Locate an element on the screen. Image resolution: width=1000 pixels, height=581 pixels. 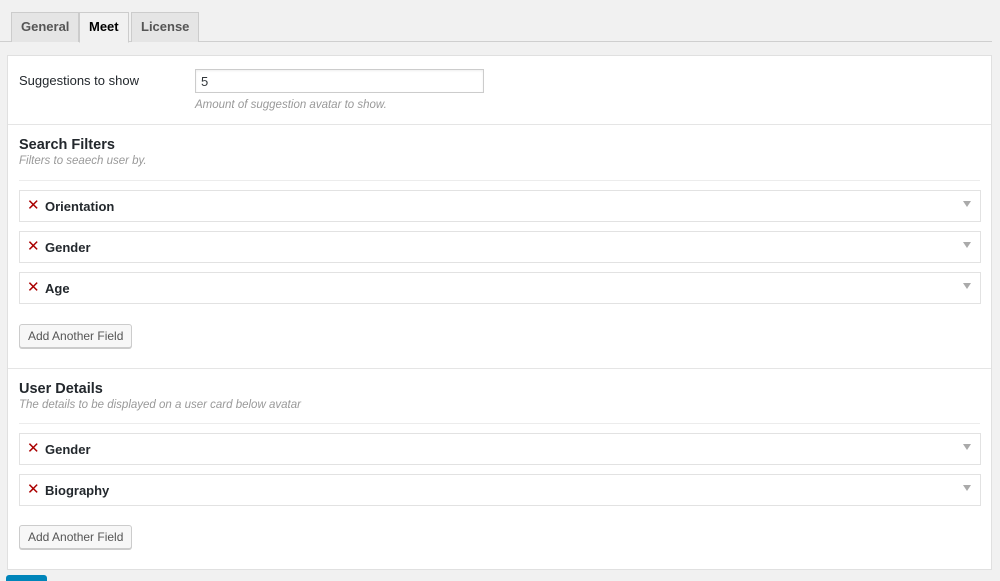
save-button is located at coordinates (26, 578).